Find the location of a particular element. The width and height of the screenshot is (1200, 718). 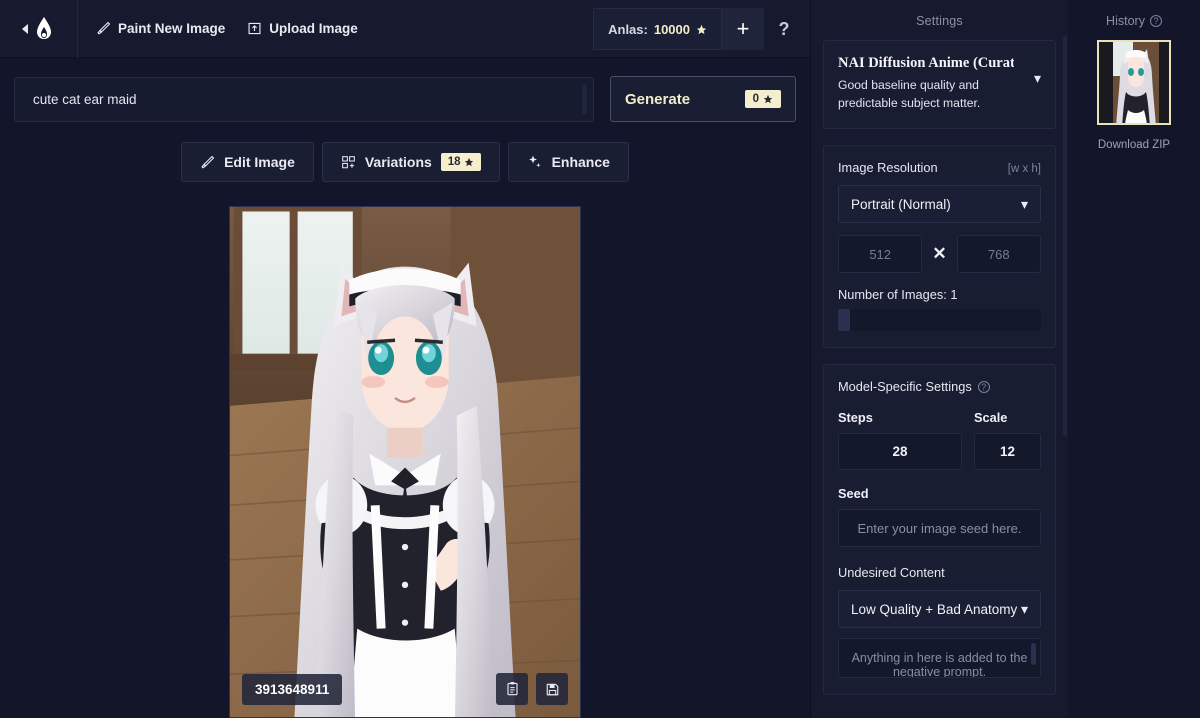

dimension-row: 512 ✕ 768 is located at coordinates (939, 254).